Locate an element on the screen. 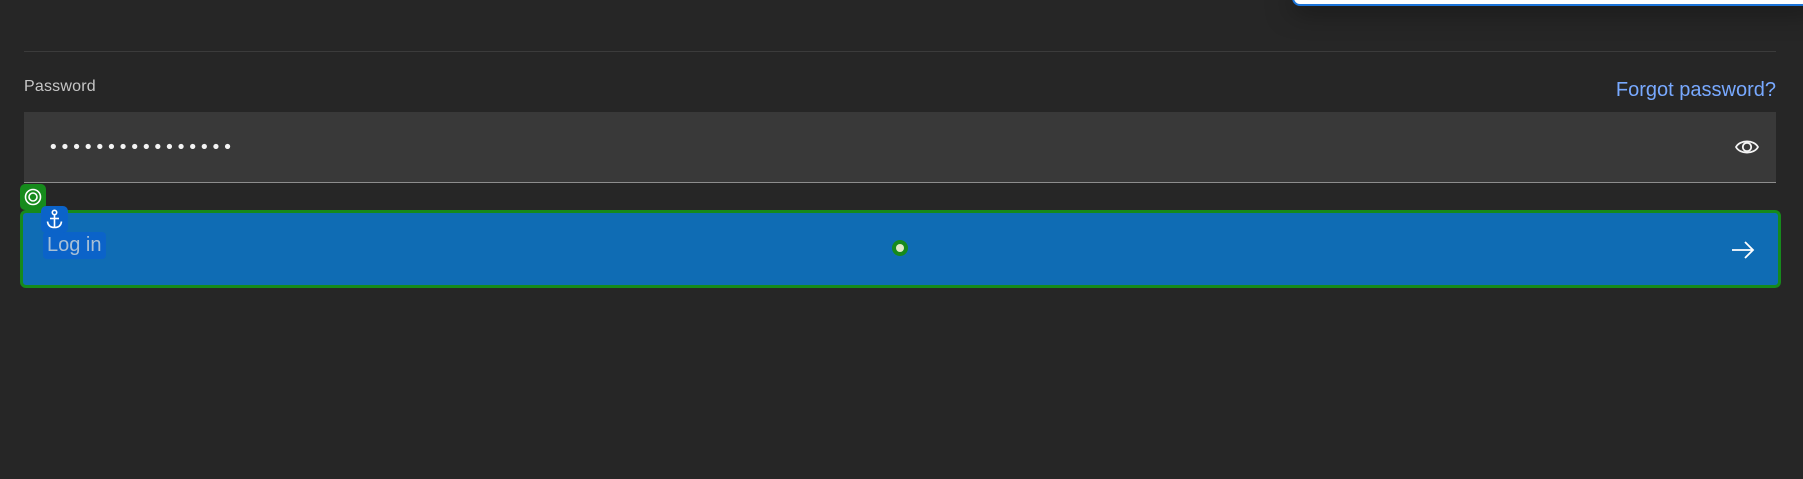 The height and width of the screenshot is (479, 1803). eye-icon is located at coordinates (1747, 147).